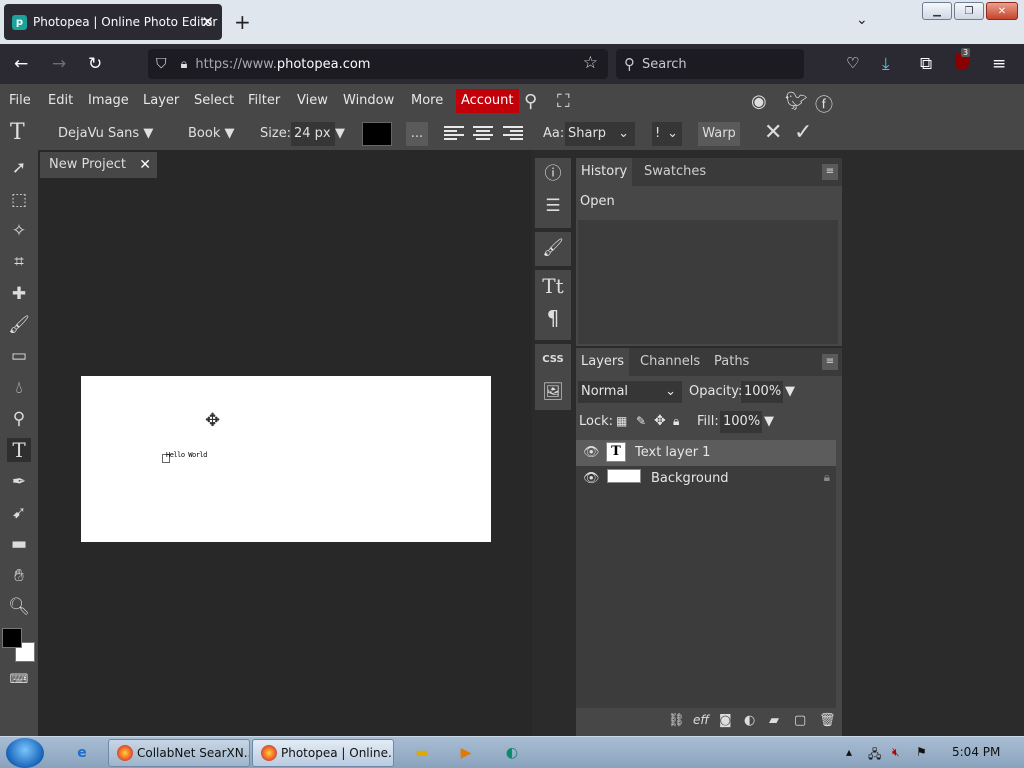 Image resolution: width=1024 pixels, height=768 pixels. What do you see at coordinates (59, 64) in the screenshot?
I see `forward-arrow-icon: →` at bounding box center [59, 64].